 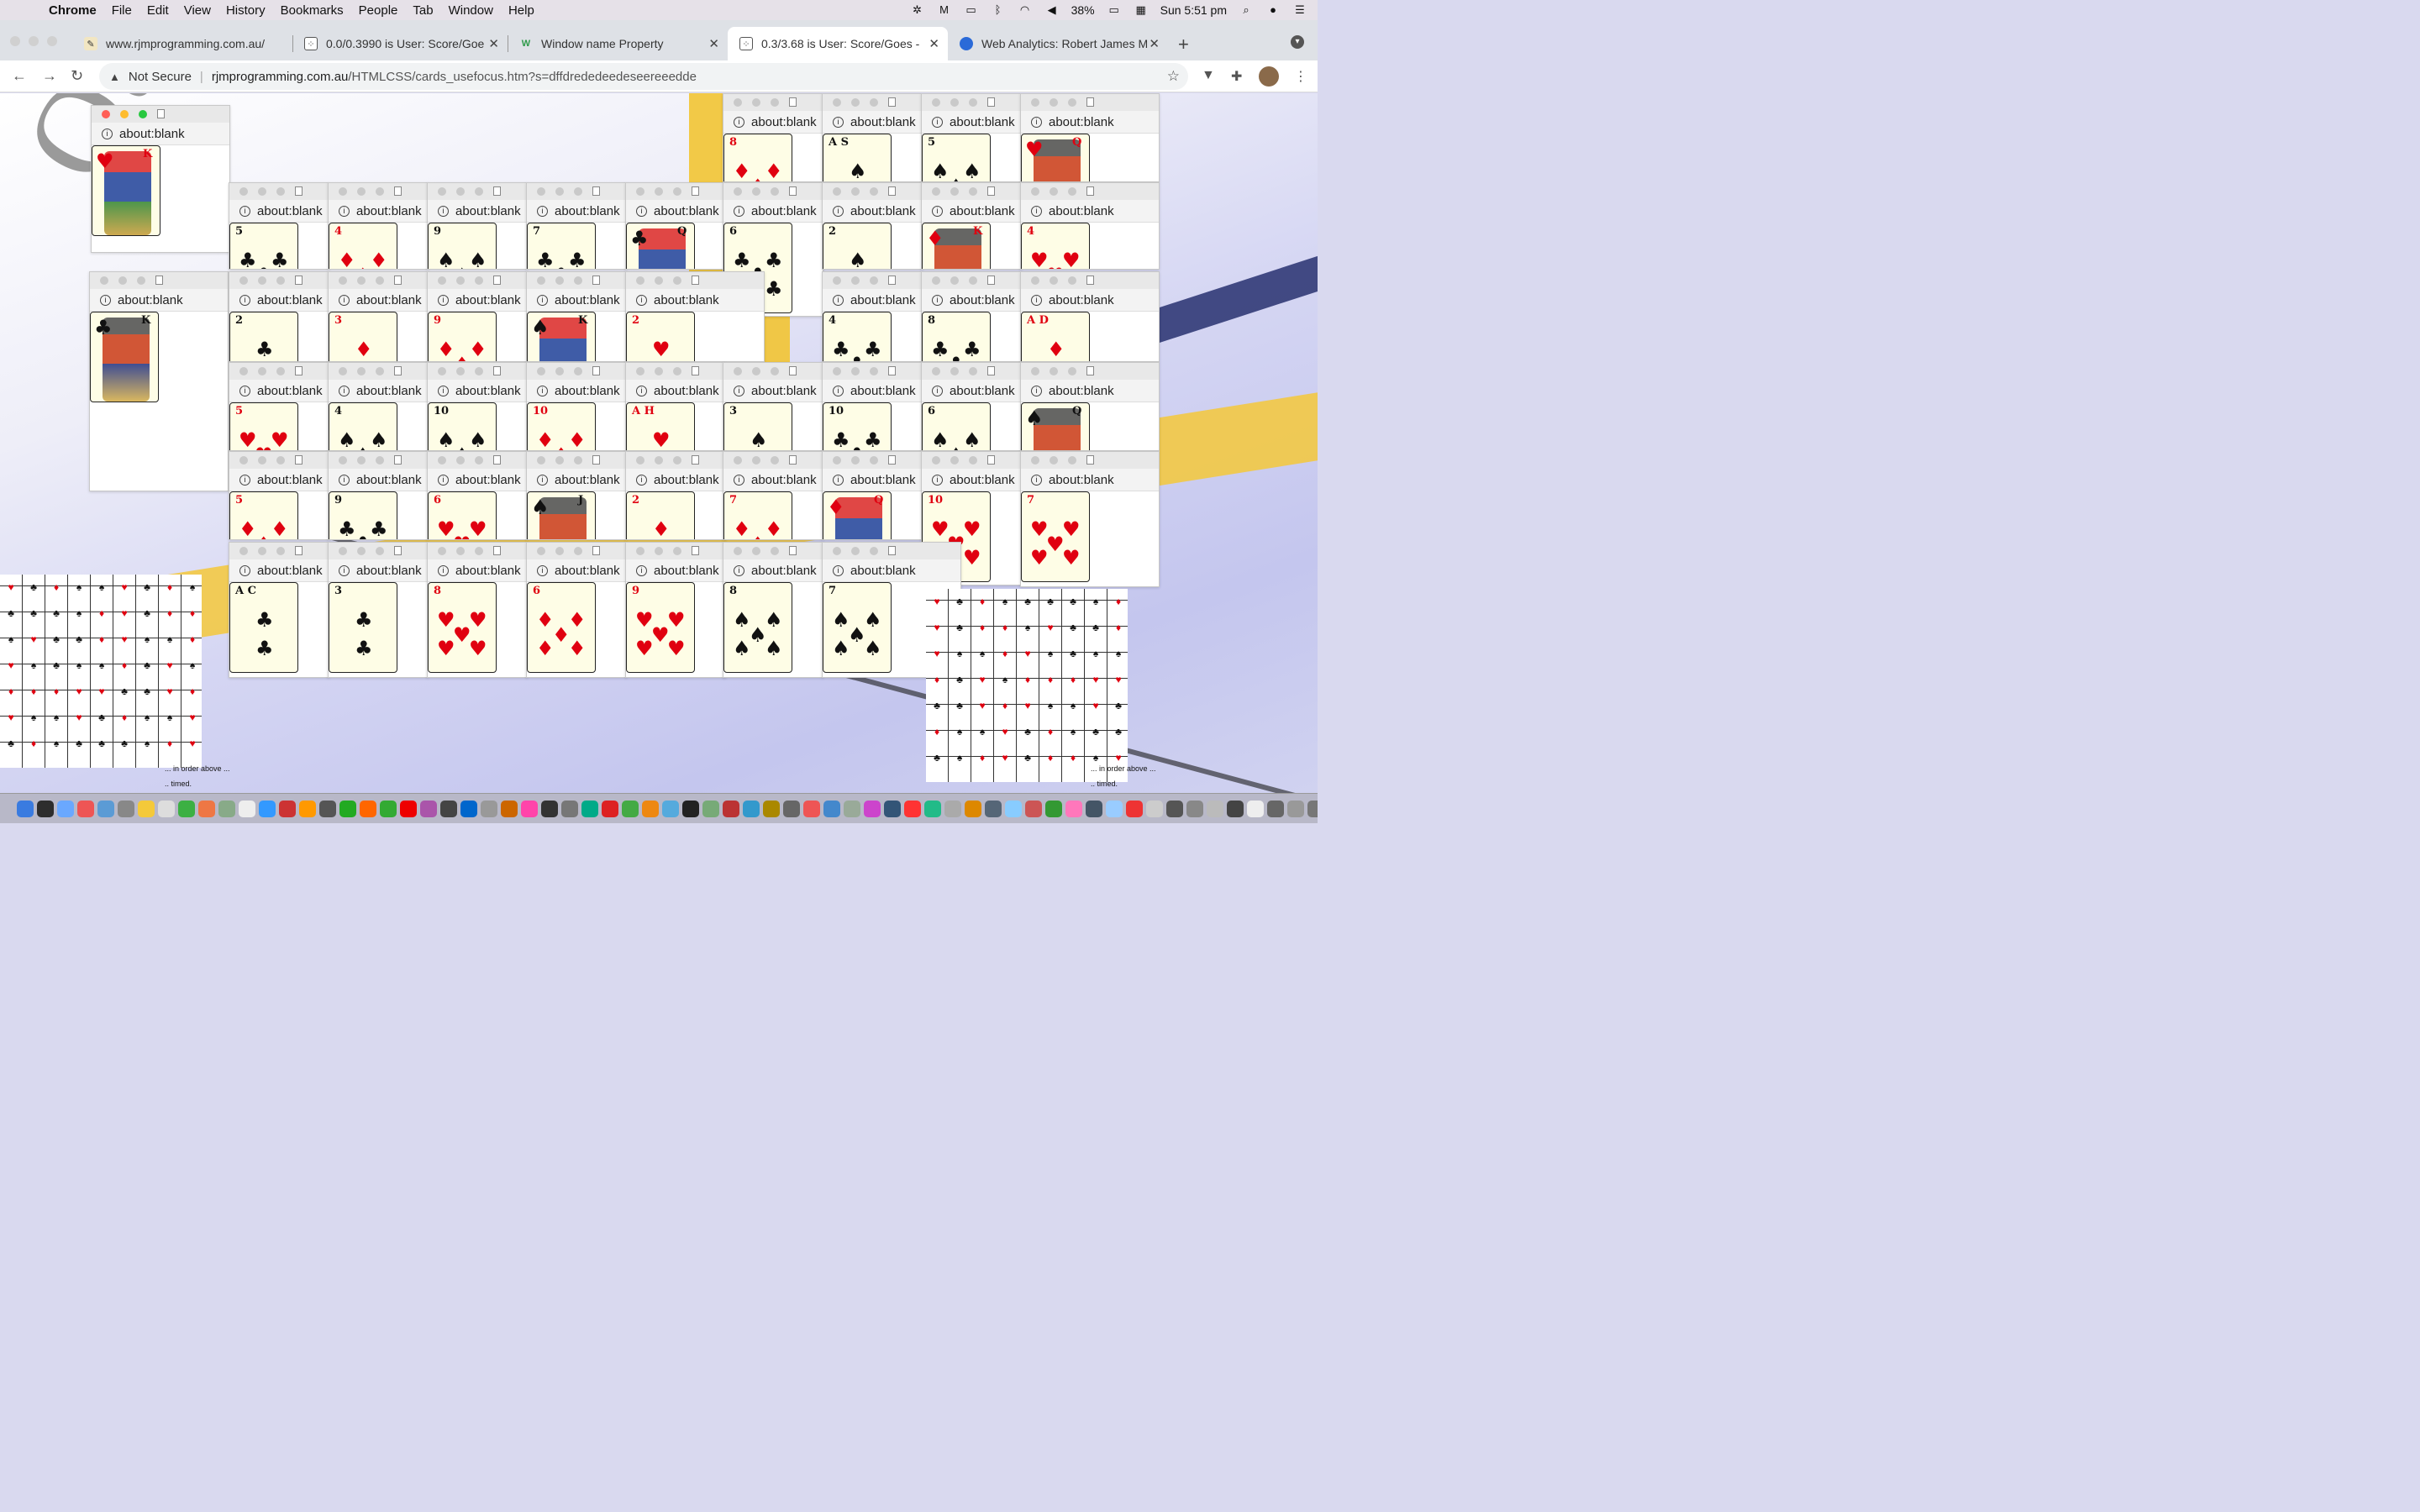 I want to click on profile-avatar, so click(x=1269, y=76).